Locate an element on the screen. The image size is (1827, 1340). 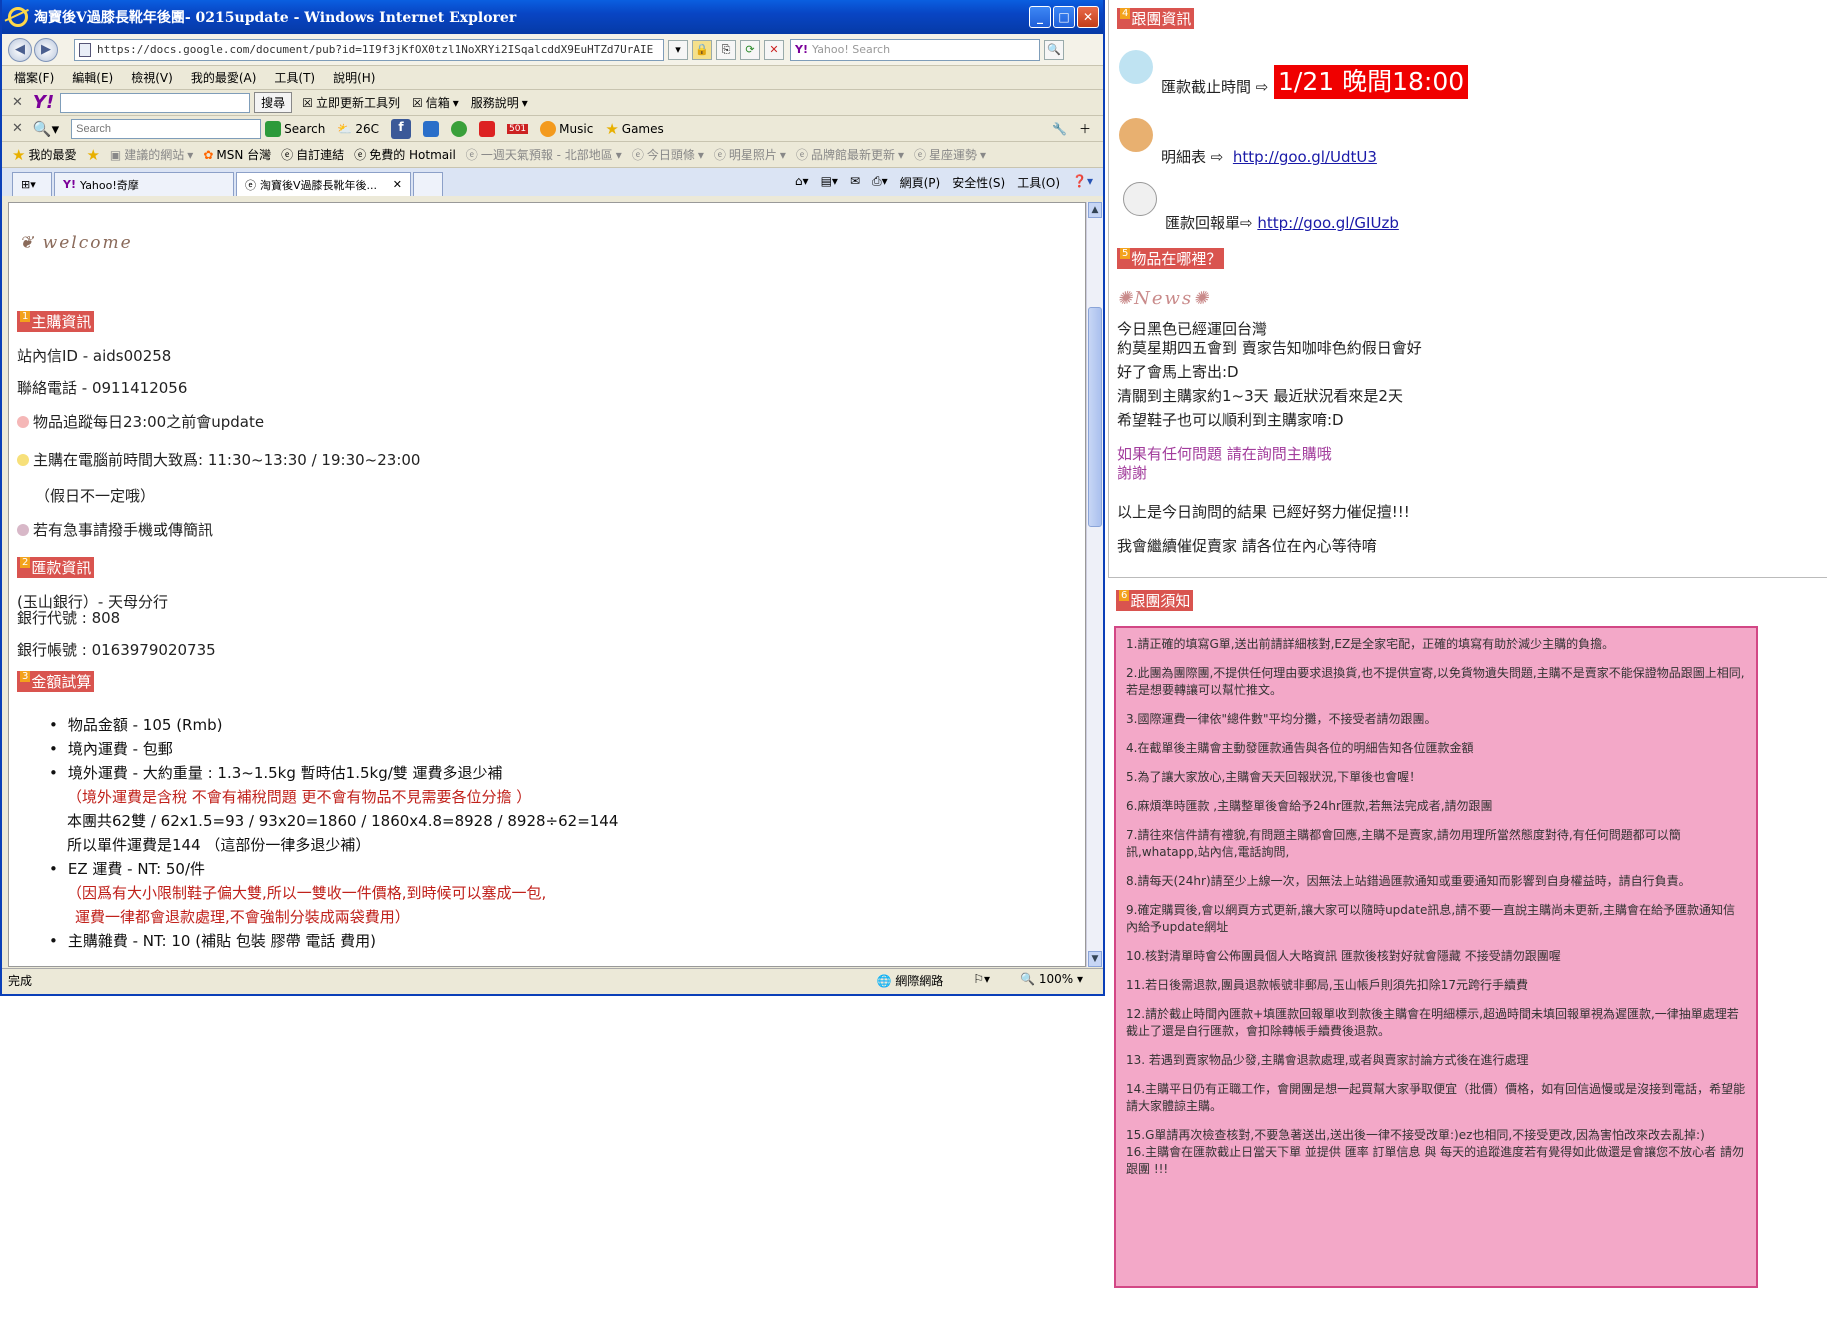
yahoo-search-input: Y! Yahoo! Search is located at coordinates (915, 49).